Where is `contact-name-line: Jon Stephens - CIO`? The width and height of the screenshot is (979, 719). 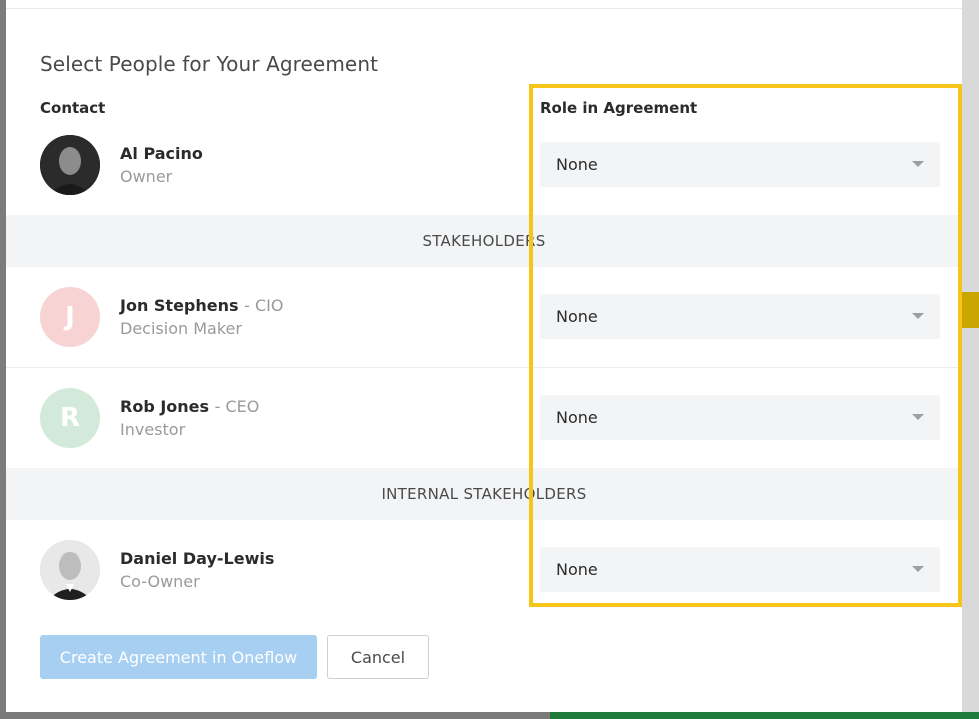
contact-name-line: Jon Stephens - CIO is located at coordinates (201, 305).